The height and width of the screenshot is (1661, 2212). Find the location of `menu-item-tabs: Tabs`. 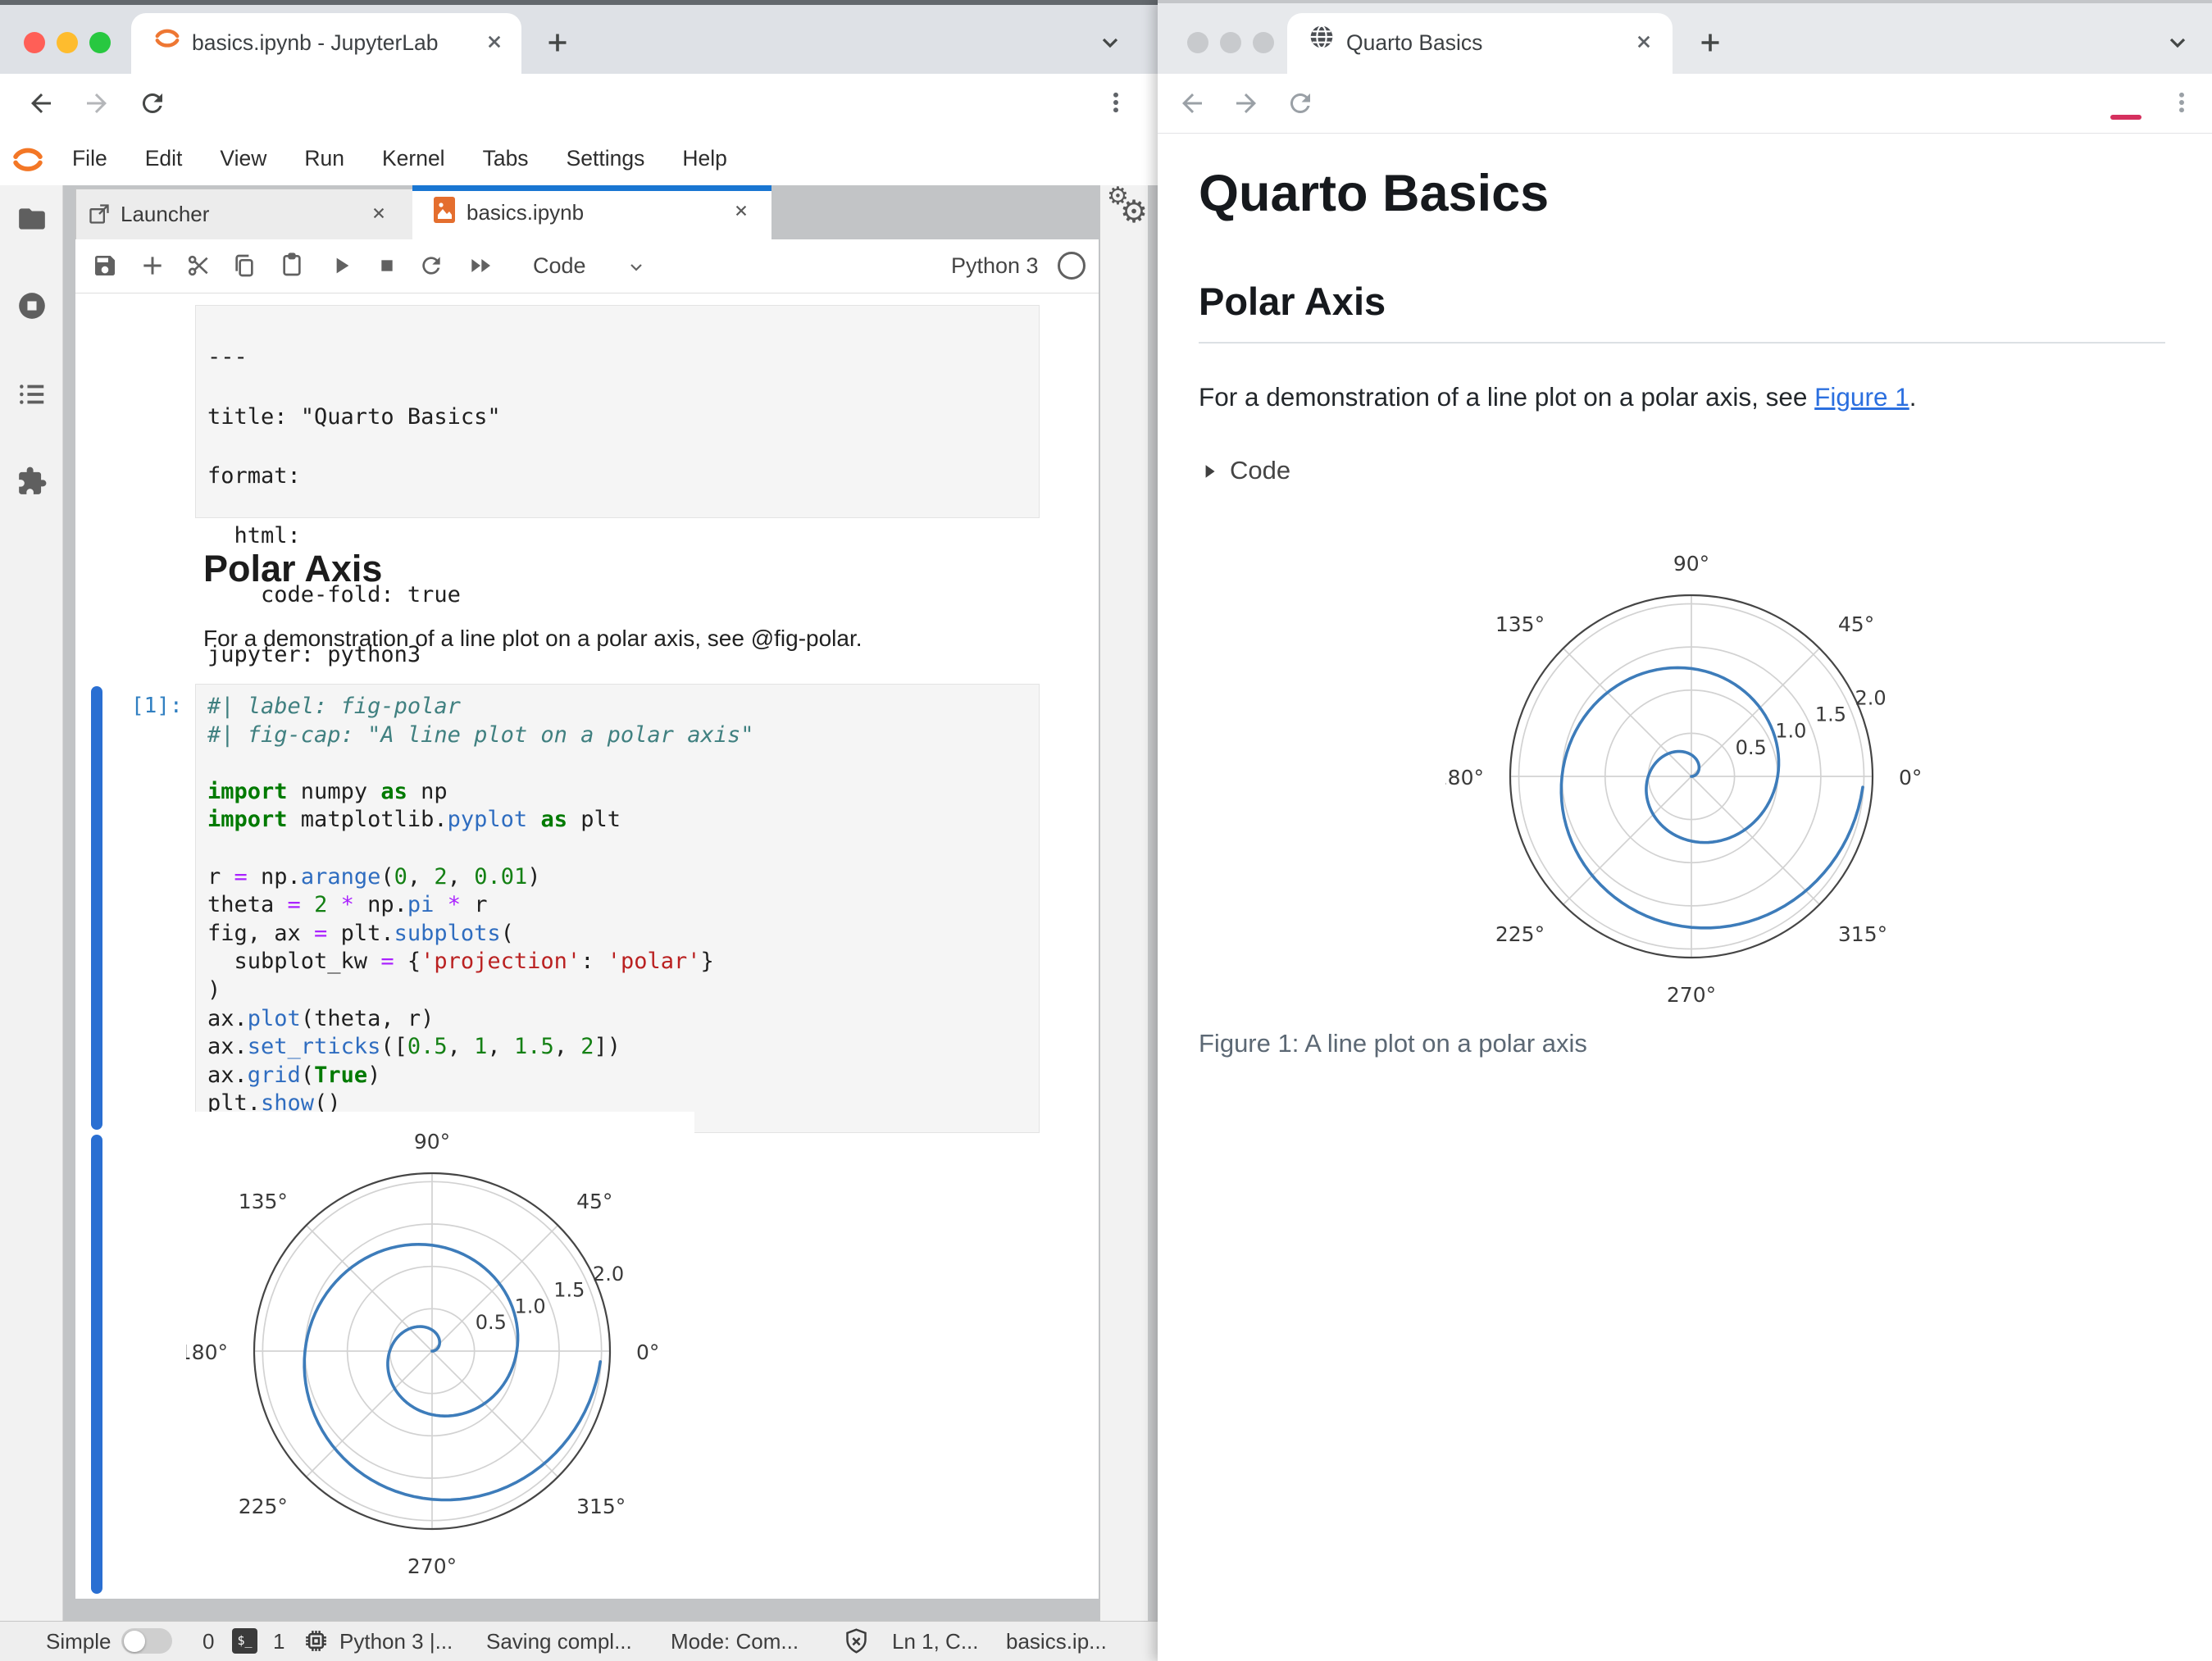

menu-item-tabs: Tabs is located at coordinates (506, 158).